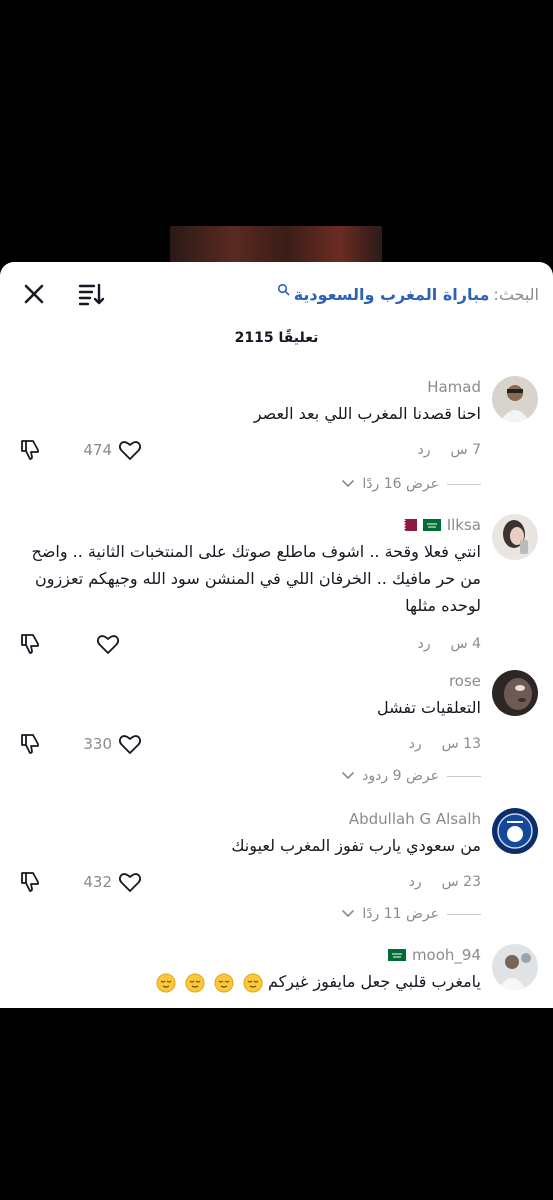  What do you see at coordinates (454, 387) in the screenshot?
I see `comment-username: Hamad` at bounding box center [454, 387].